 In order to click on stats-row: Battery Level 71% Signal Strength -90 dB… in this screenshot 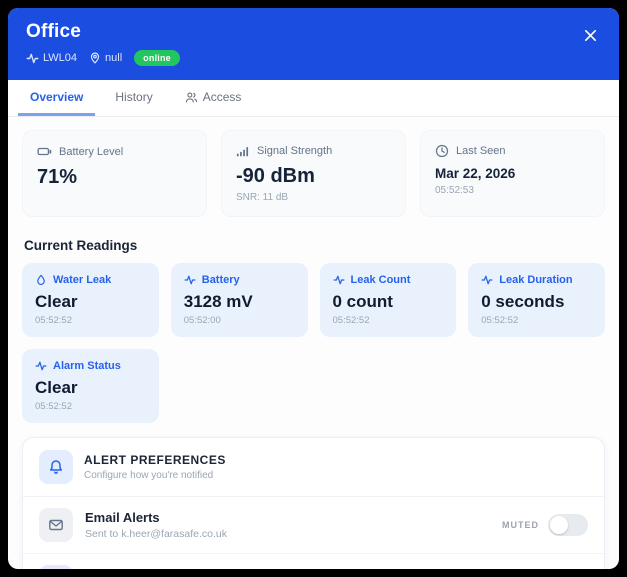, I will do `click(313, 173)`.